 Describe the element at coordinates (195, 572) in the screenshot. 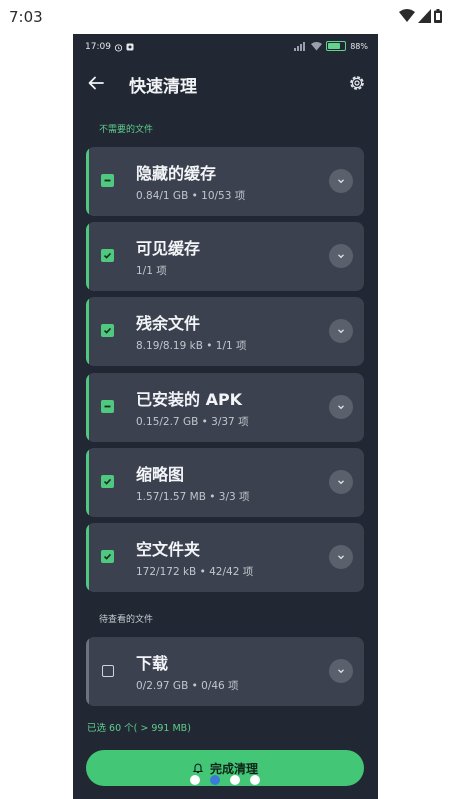

I see `item-subtitle: 172/172 kB • 42/42 项` at that location.